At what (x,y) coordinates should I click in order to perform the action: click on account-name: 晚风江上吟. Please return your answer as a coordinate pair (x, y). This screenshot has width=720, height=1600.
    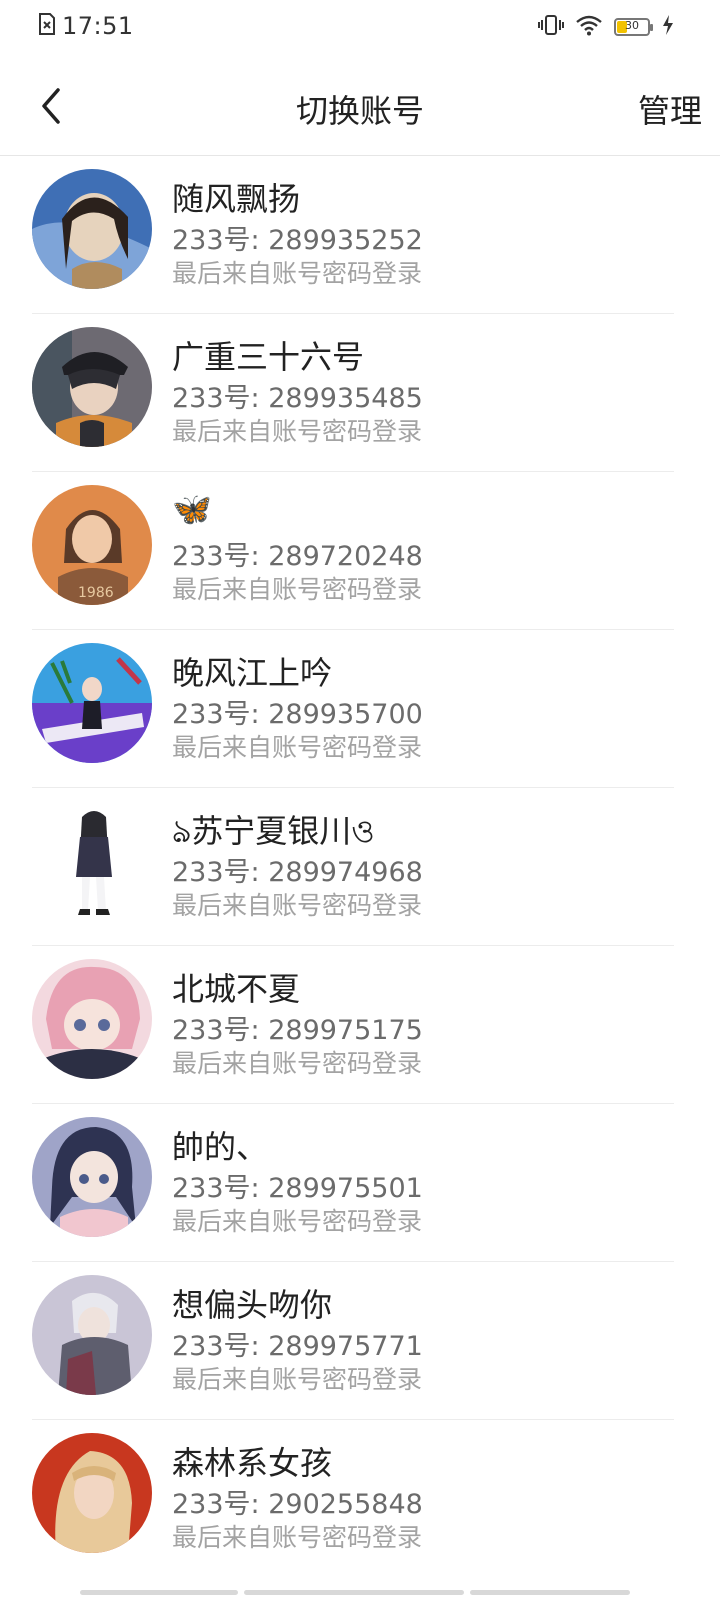
    Looking at the image, I should click on (252, 673).